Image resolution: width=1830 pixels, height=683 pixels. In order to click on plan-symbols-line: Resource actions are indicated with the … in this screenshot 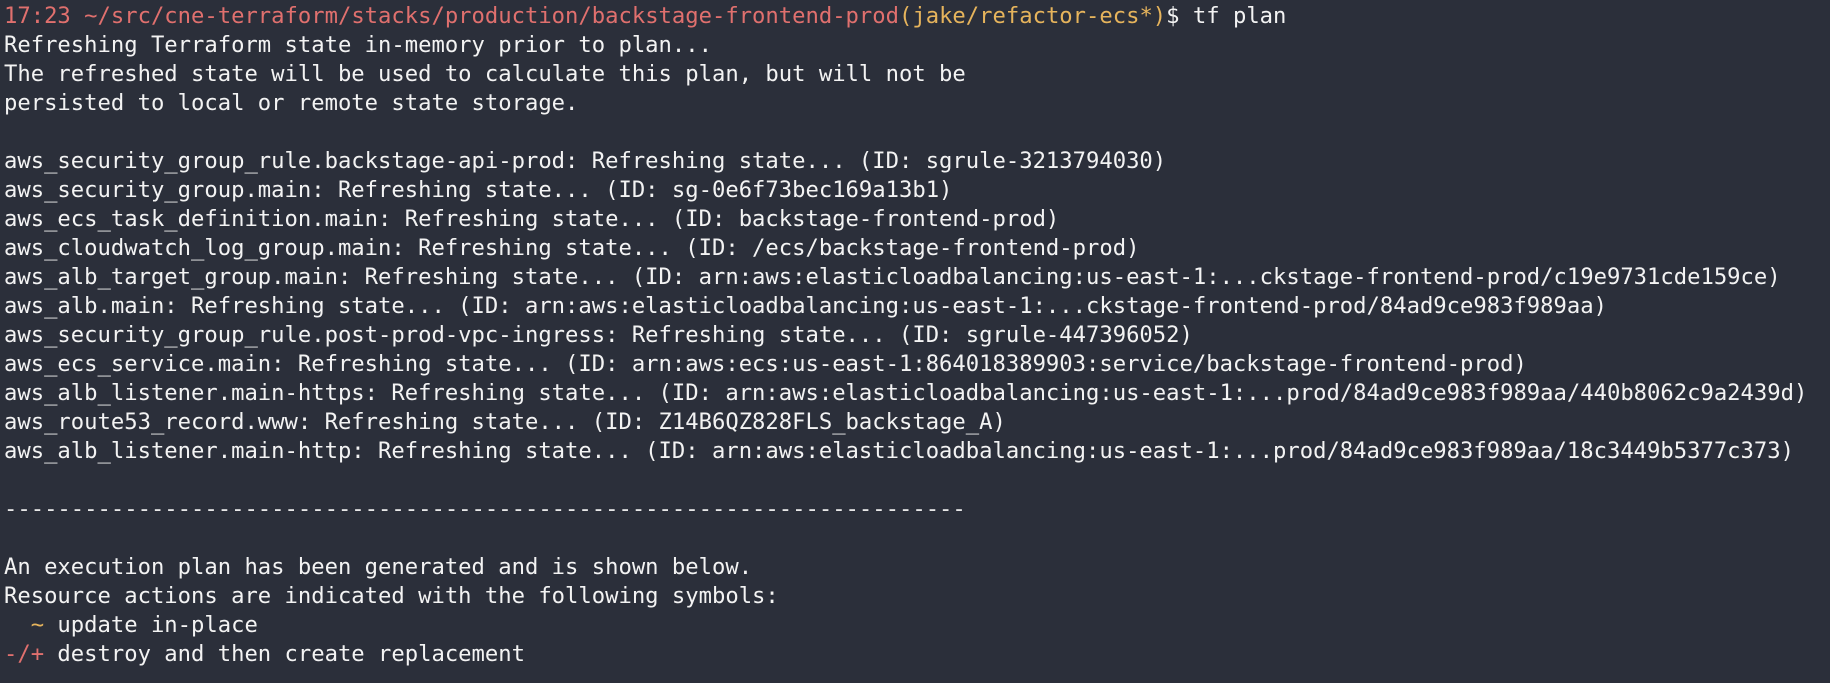, I will do `click(391, 596)`.